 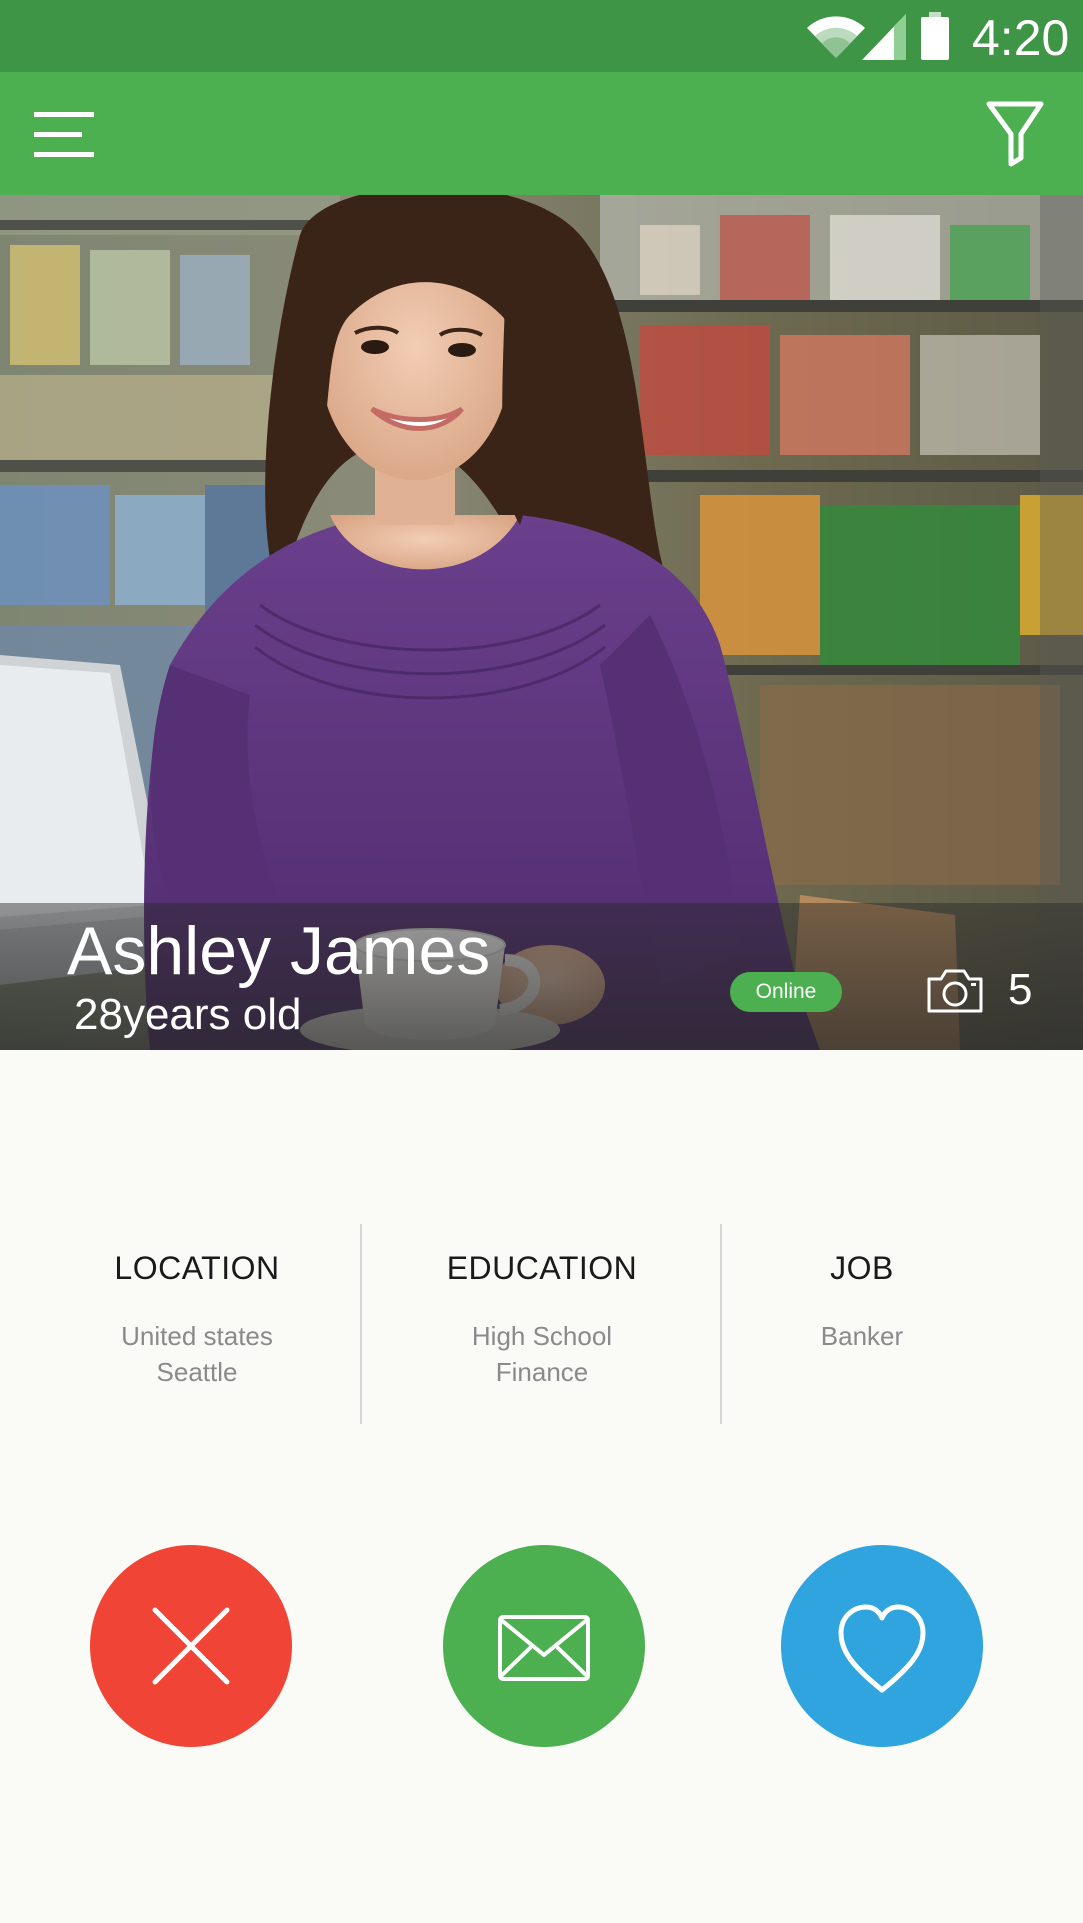 I want to click on info-value-job: Banker, so click(x=862, y=1336).